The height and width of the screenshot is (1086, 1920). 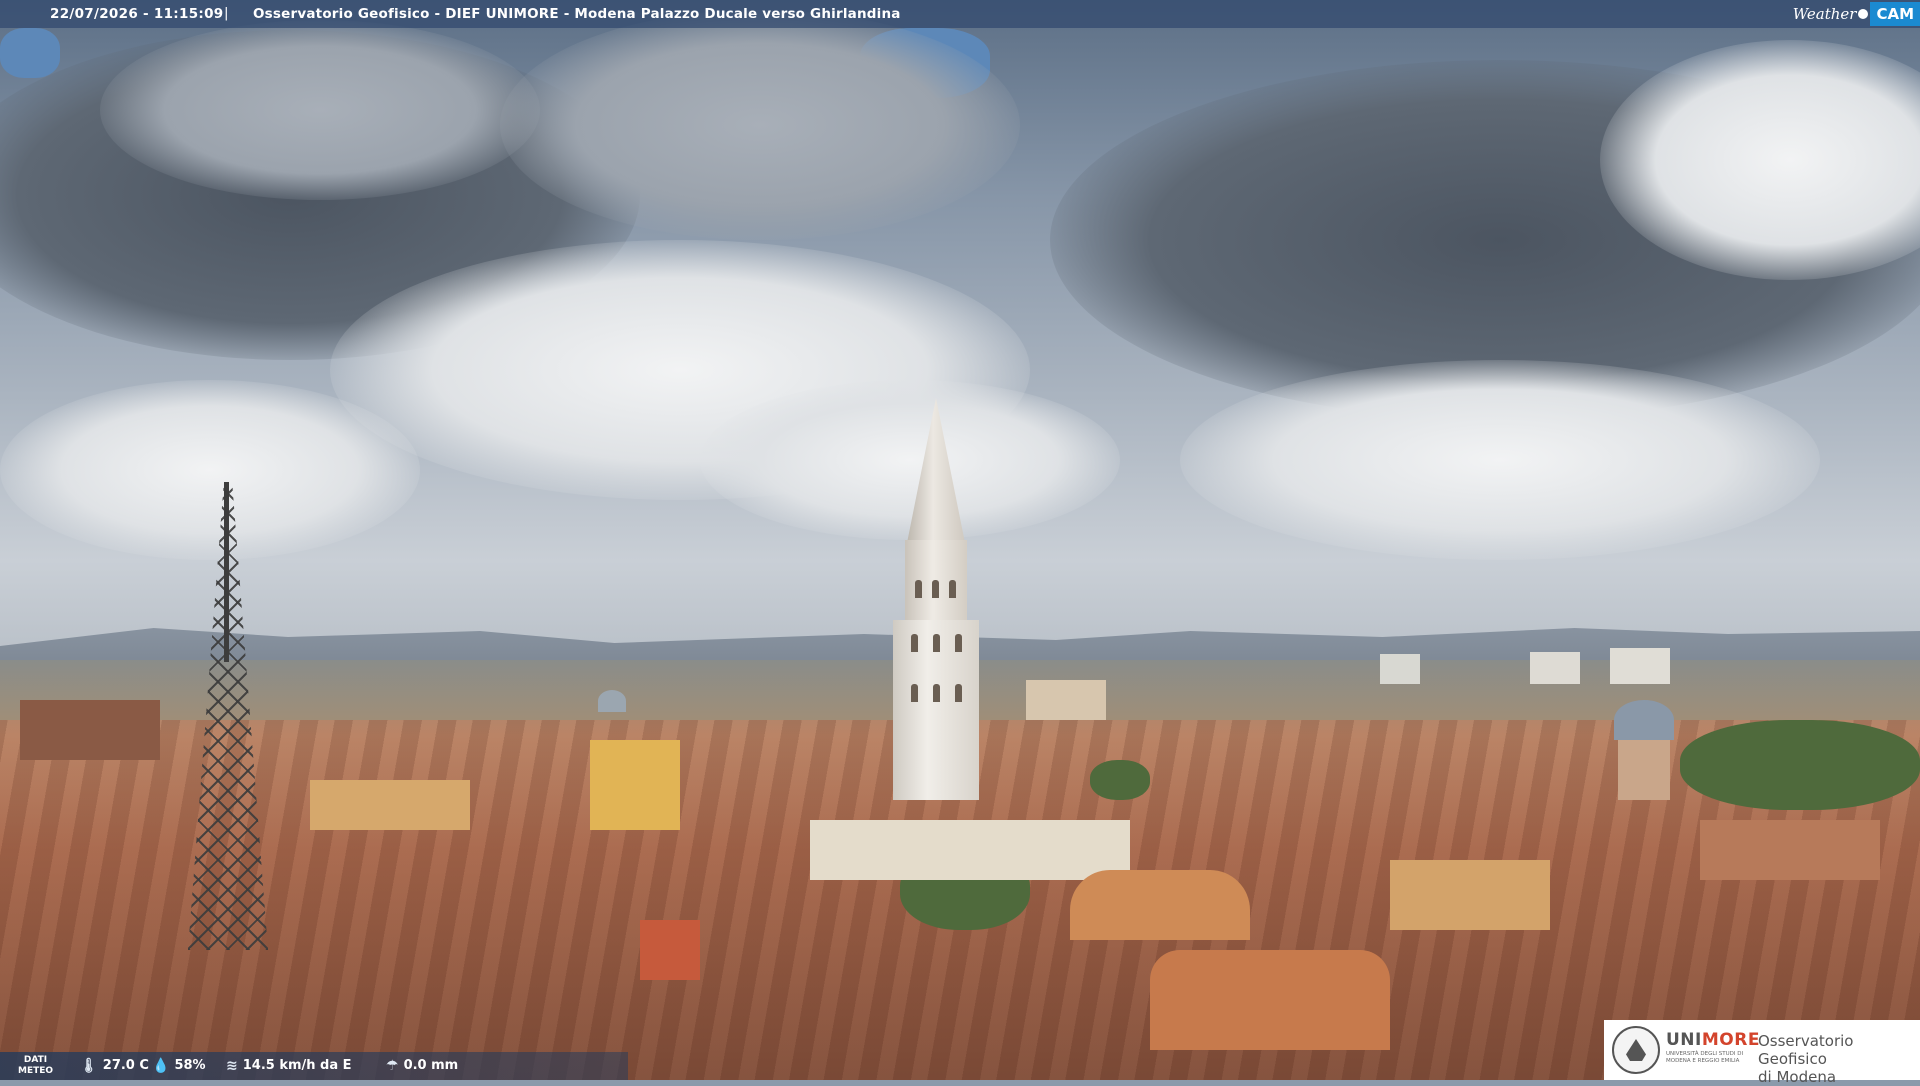 I want to click on rain-reading: ☂ 0.0 mm, so click(x=422, y=1065).